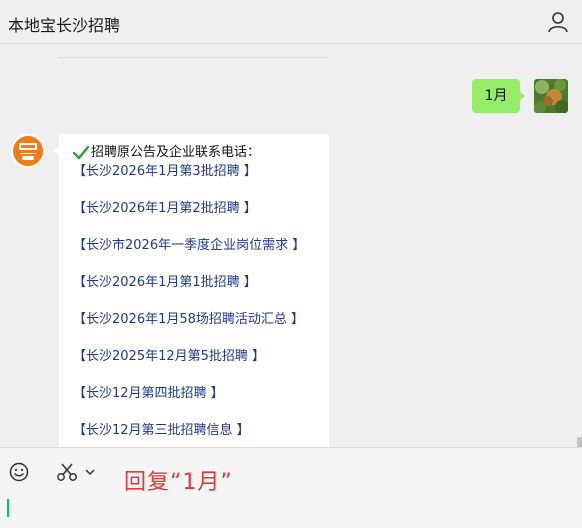 Image resolution: width=582 pixels, height=528 pixels. I want to click on link-item: 【长沙2026年1月第1批招聘 】, so click(196, 283).